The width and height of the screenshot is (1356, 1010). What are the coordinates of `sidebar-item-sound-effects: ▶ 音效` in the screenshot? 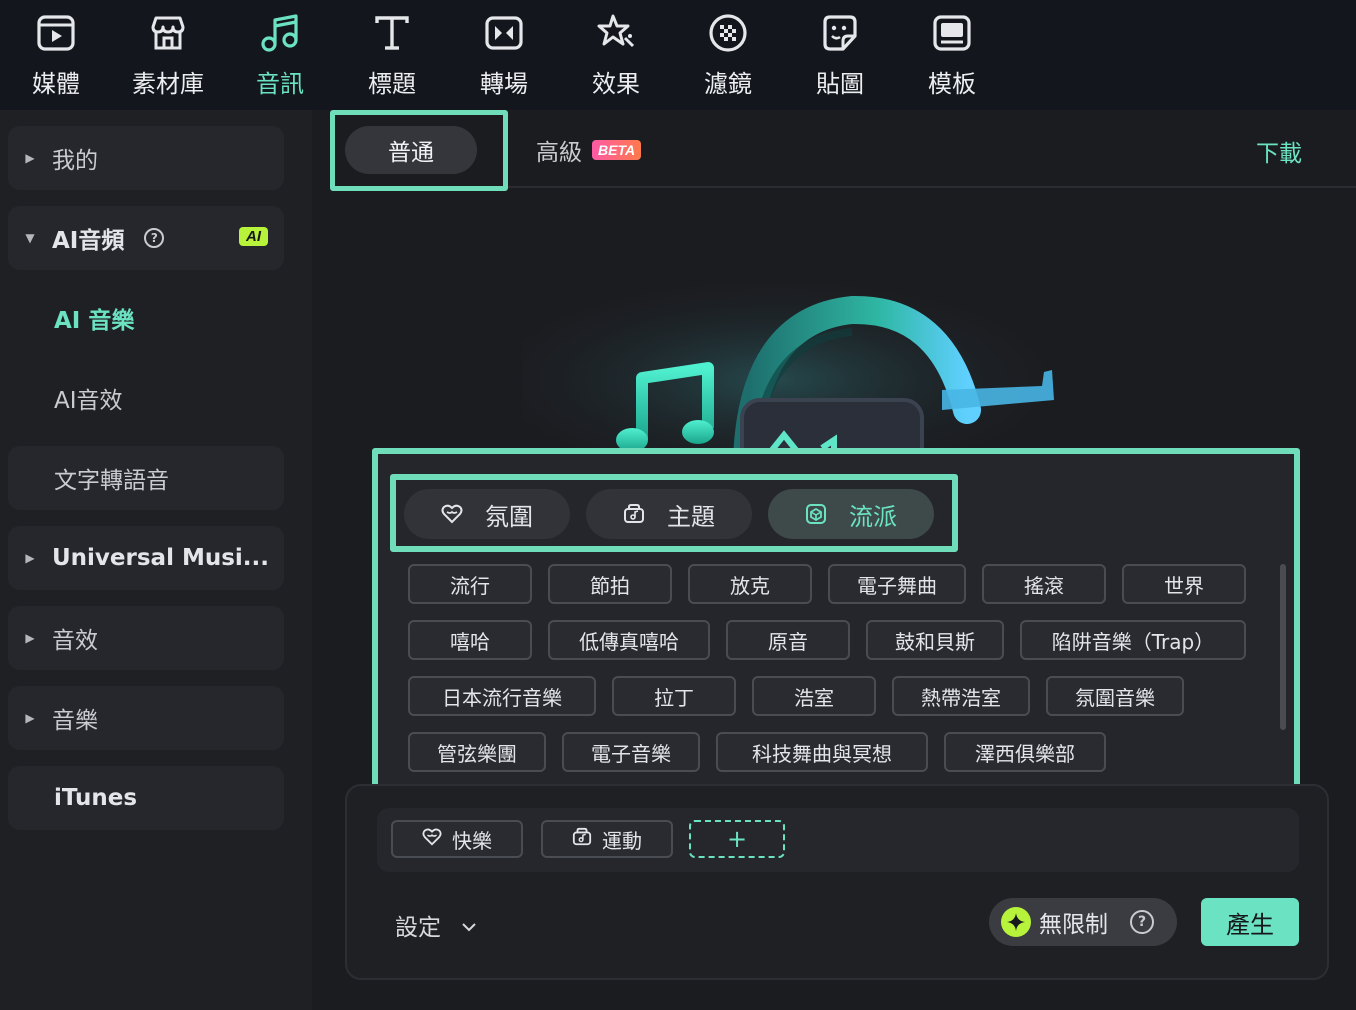 It's located at (146, 638).